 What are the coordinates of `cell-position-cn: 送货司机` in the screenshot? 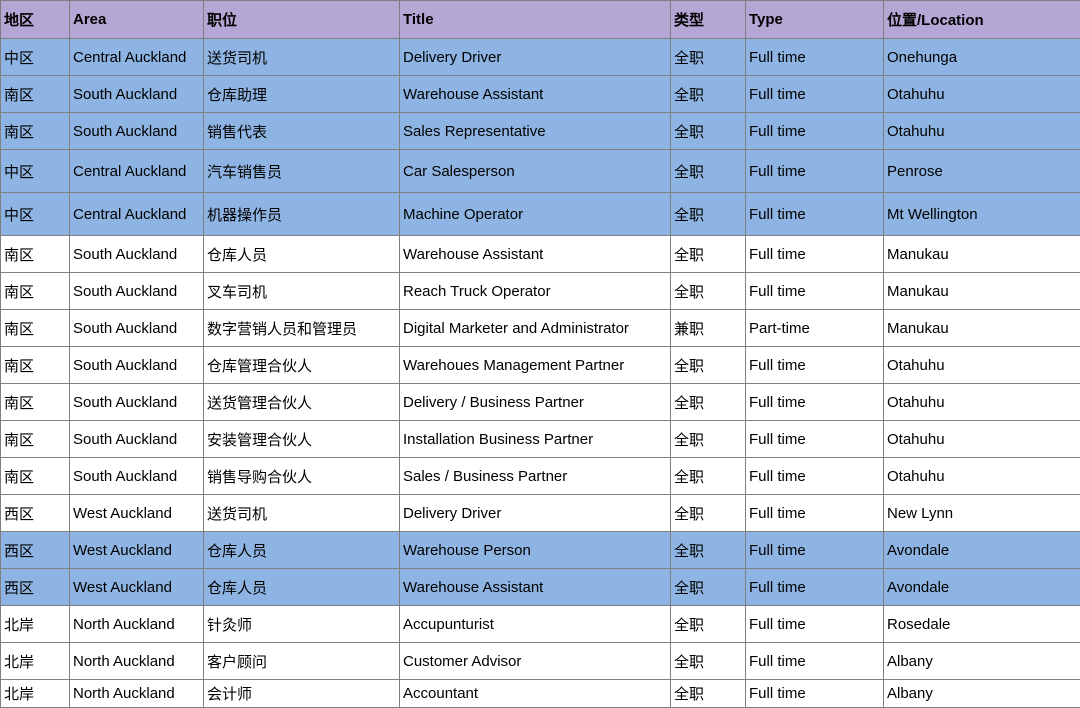 It's located at (302, 57).